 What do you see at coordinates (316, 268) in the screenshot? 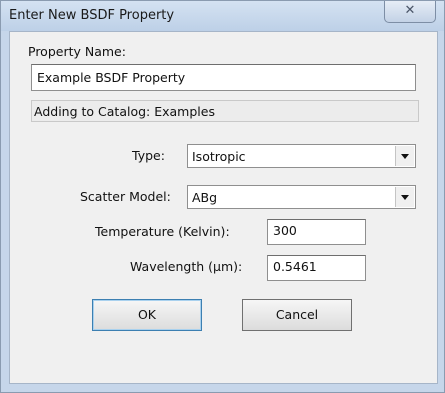
I see `wavelength-input: 0.5461` at bounding box center [316, 268].